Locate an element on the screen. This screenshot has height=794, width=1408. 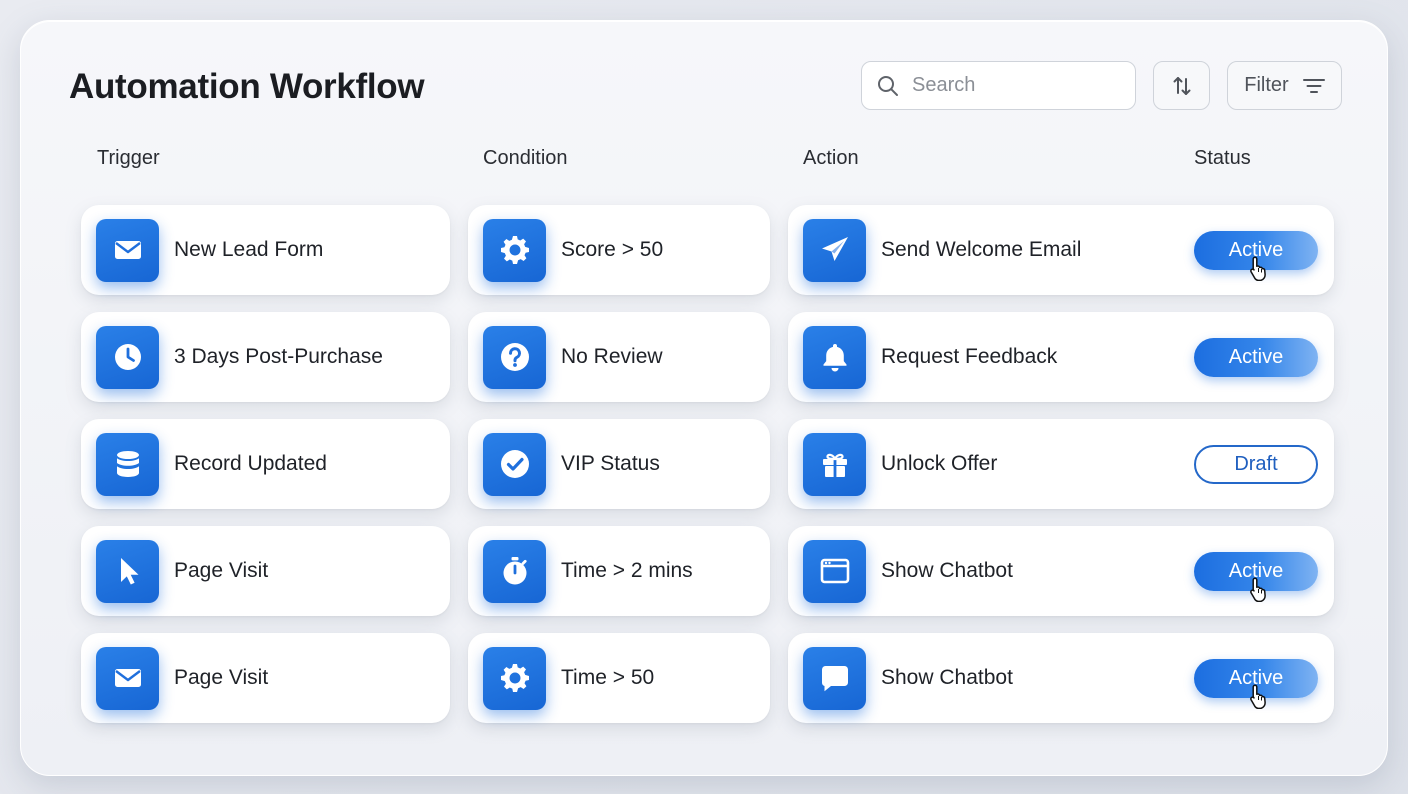
action-card: Request Feedback Active is located at coordinates (1061, 357).